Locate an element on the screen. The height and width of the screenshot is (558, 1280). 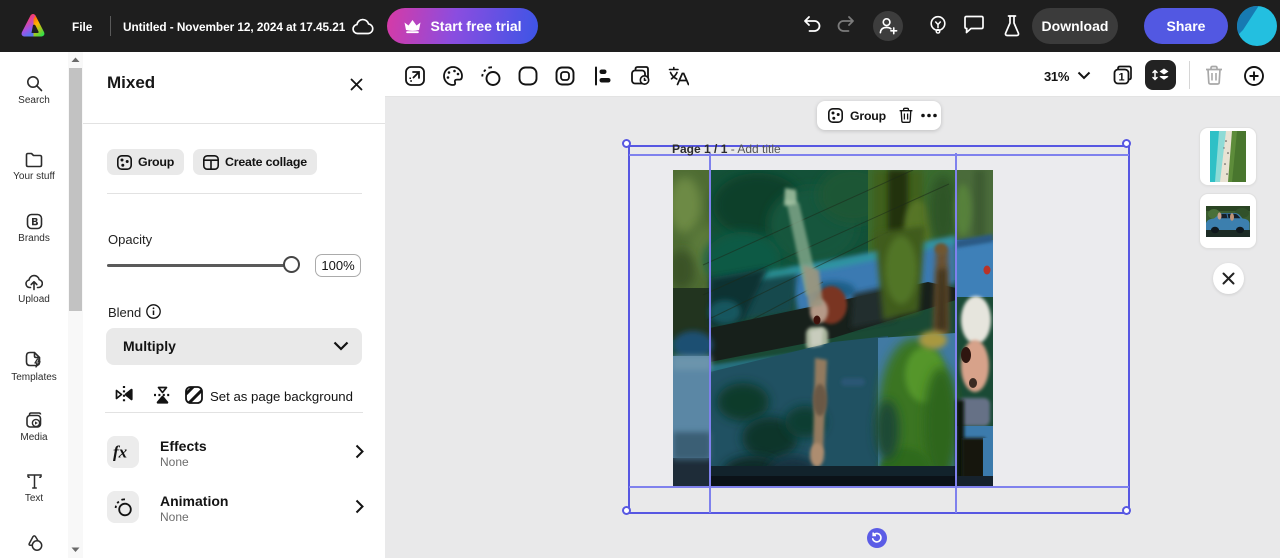
svg-text: 1 is located at coordinates (1122, 78).